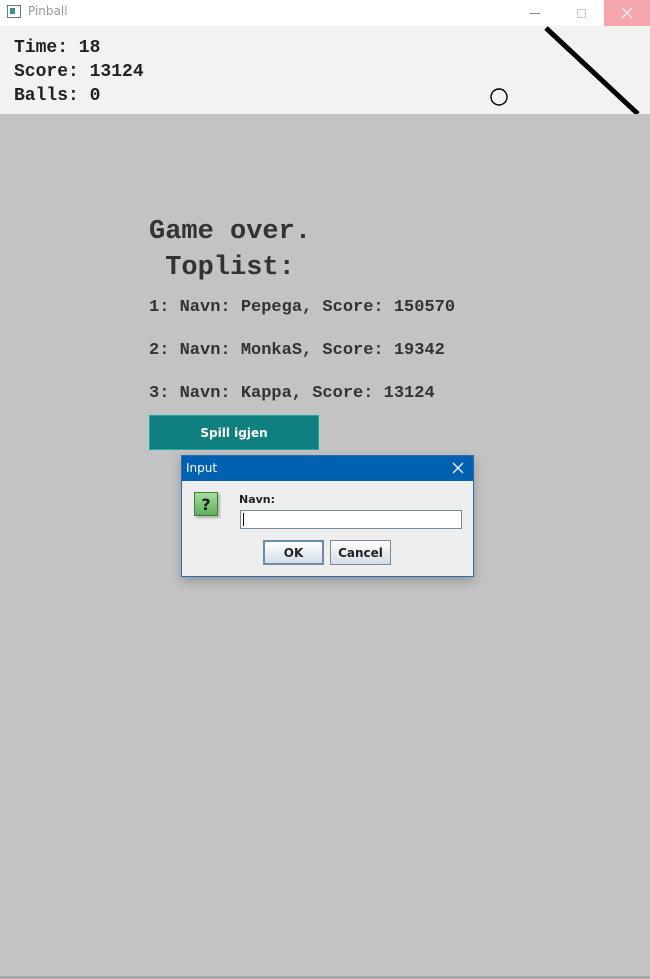  What do you see at coordinates (202, 468) in the screenshot?
I see `dialog-title: Input` at bounding box center [202, 468].